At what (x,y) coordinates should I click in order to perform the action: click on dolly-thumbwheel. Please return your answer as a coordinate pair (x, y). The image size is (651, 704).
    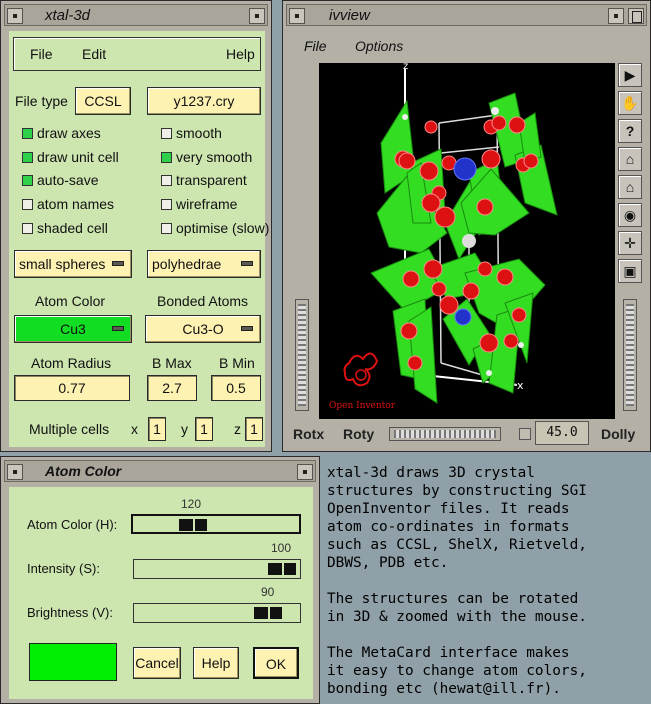
    Looking at the image, I should click on (630, 355).